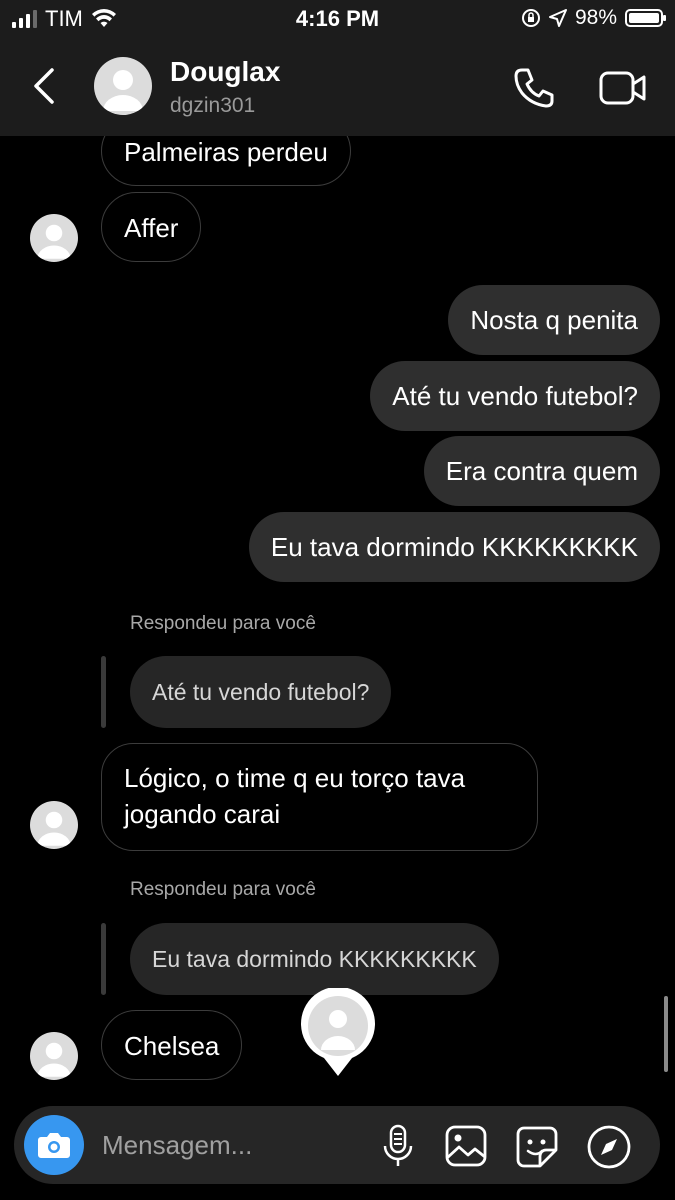  Describe the element at coordinates (261, 692) in the screenshot. I see `reply-quote: Até tu vendo futebol?` at that location.